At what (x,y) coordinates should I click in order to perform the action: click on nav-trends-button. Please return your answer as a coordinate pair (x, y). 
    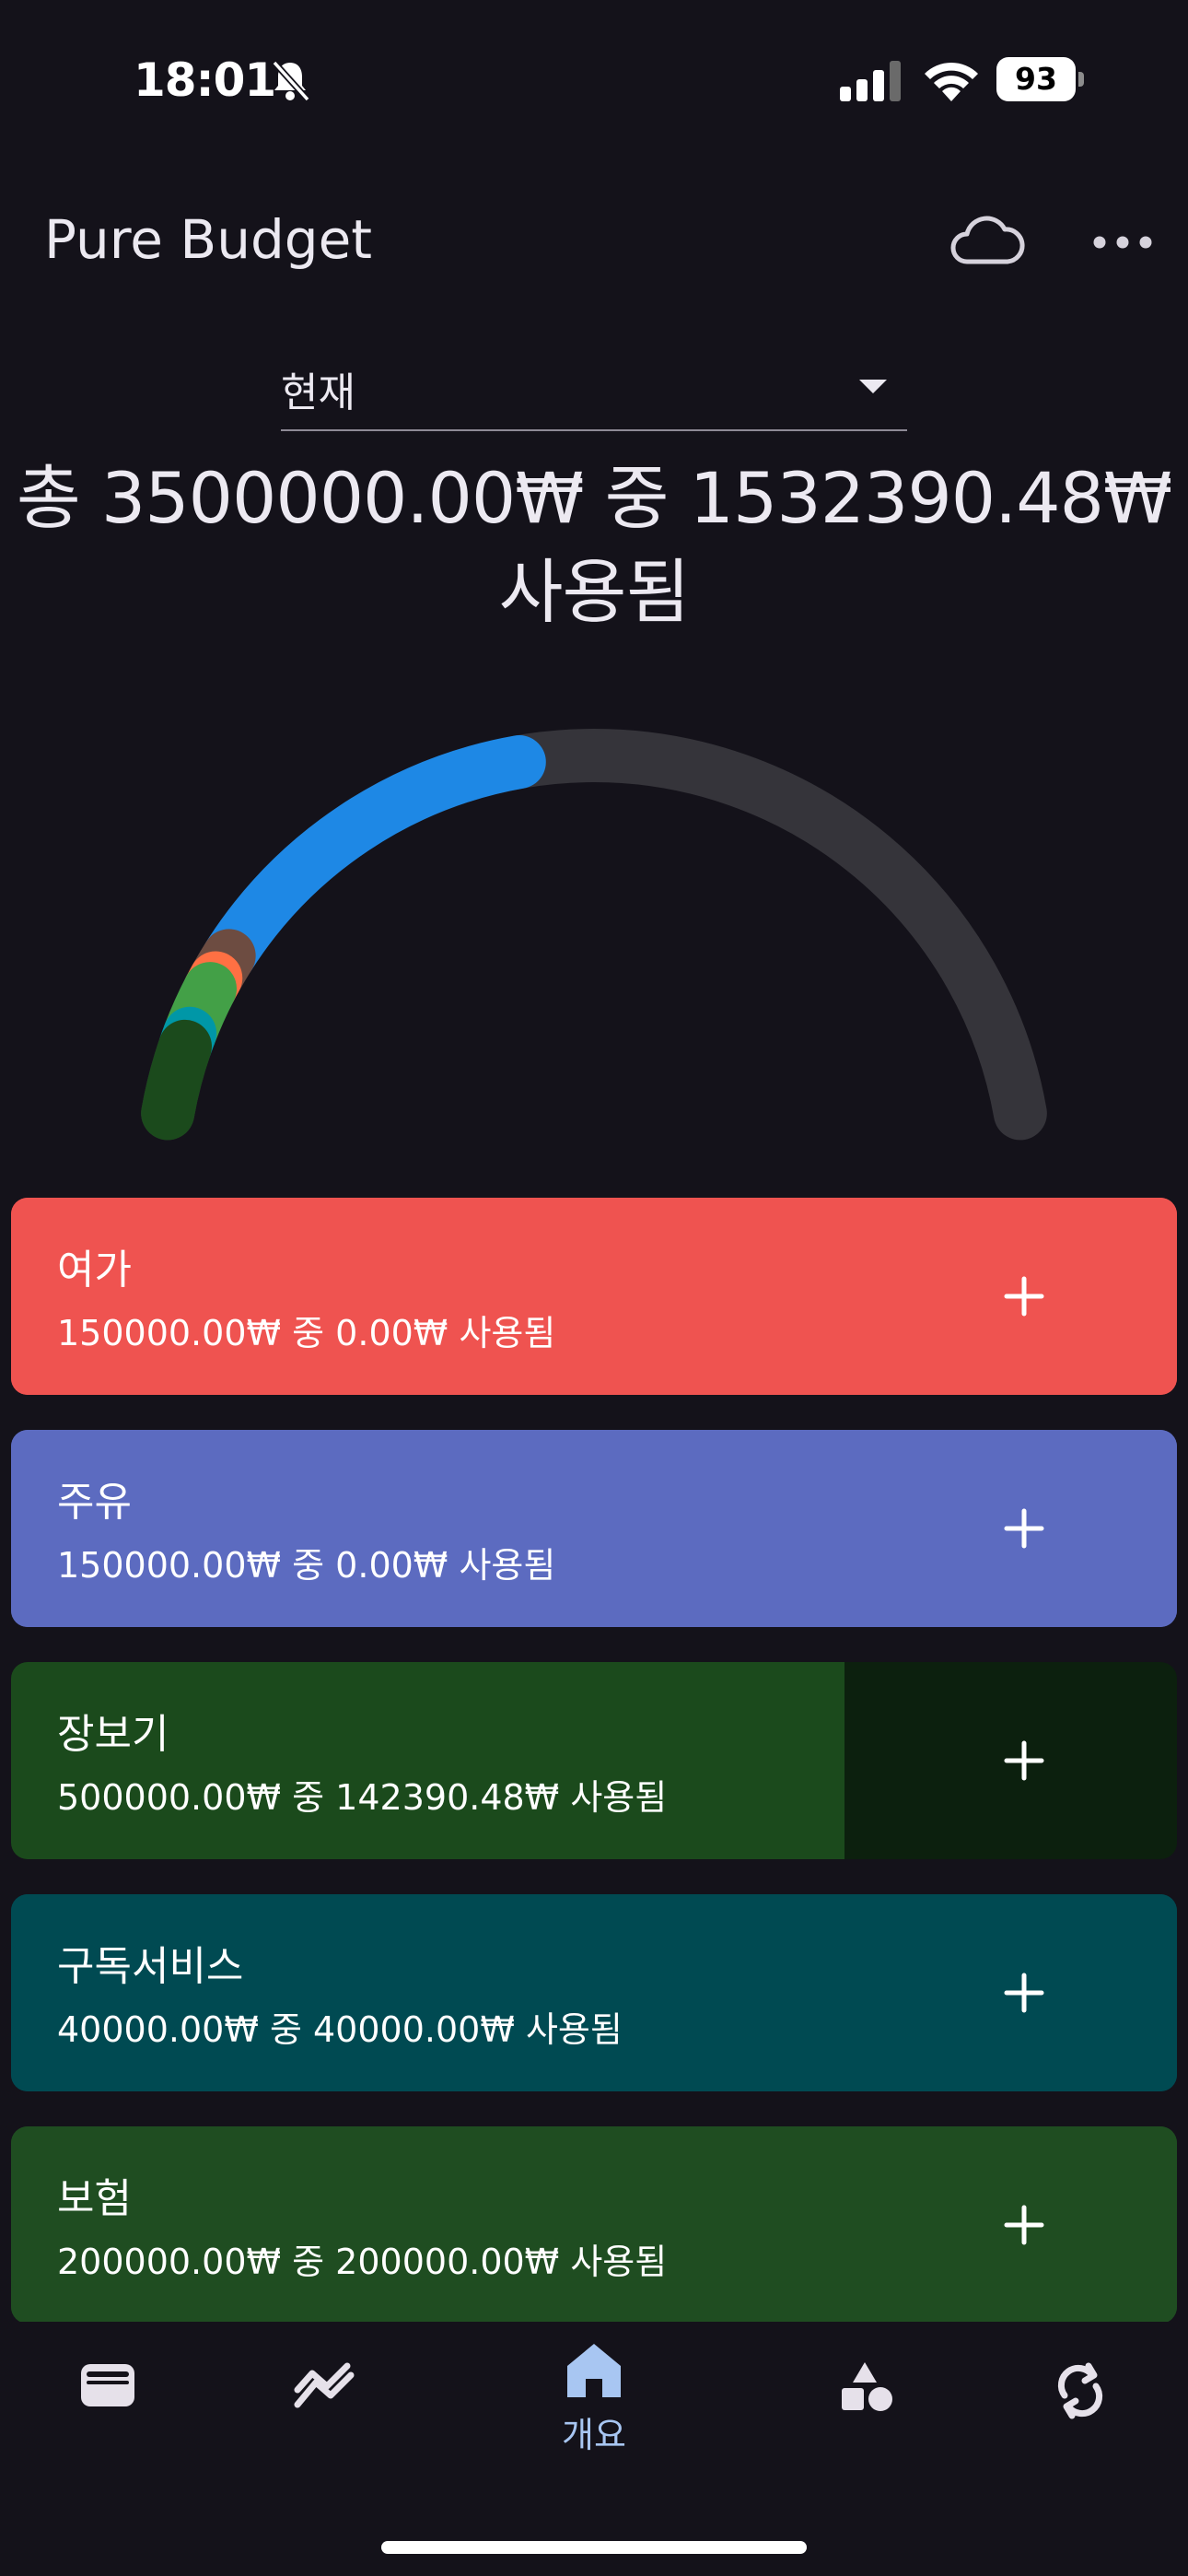
    Looking at the image, I should click on (324, 2391).